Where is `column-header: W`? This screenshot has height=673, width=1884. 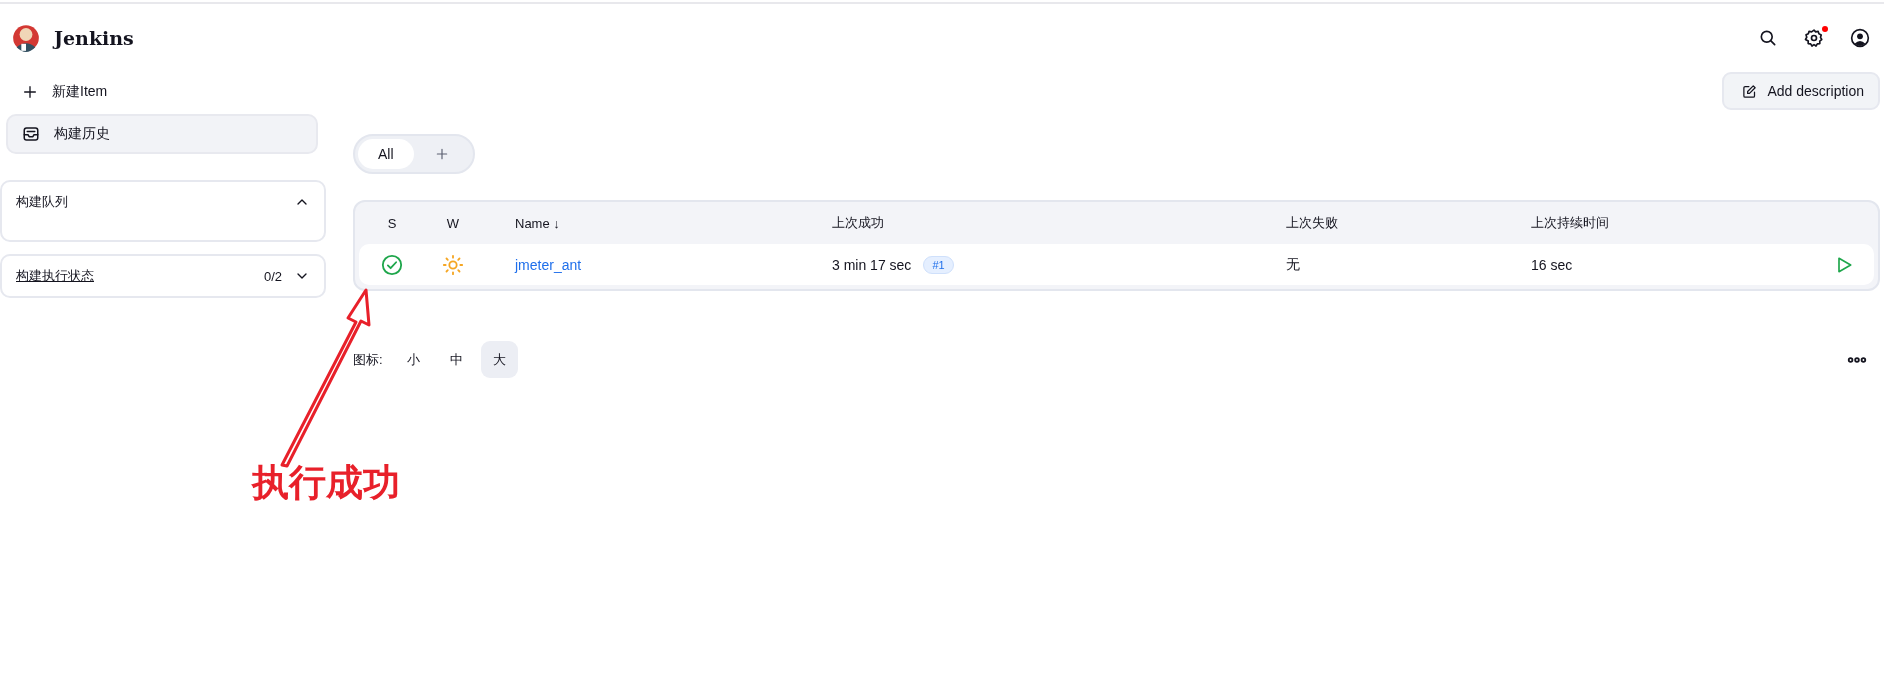
column-header: W is located at coordinates (453, 223).